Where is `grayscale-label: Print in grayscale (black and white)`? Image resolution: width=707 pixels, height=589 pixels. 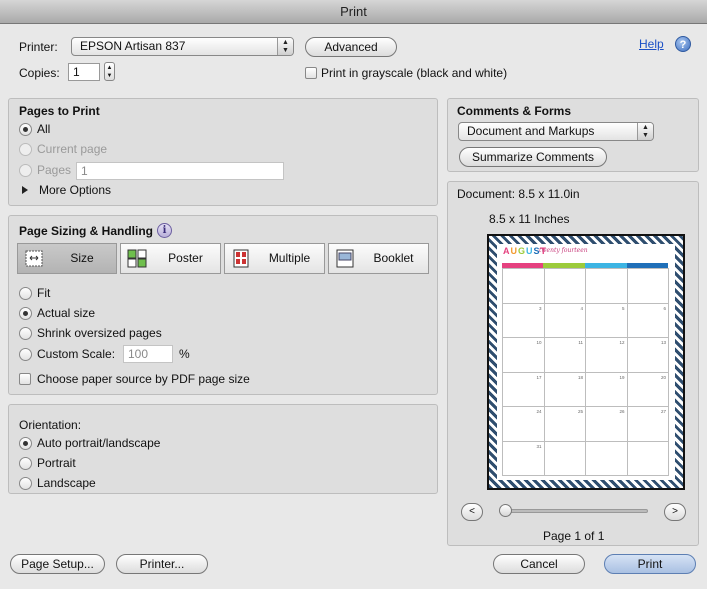
grayscale-label: Print in grayscale (black and white) is located at coordinates (414, 73).